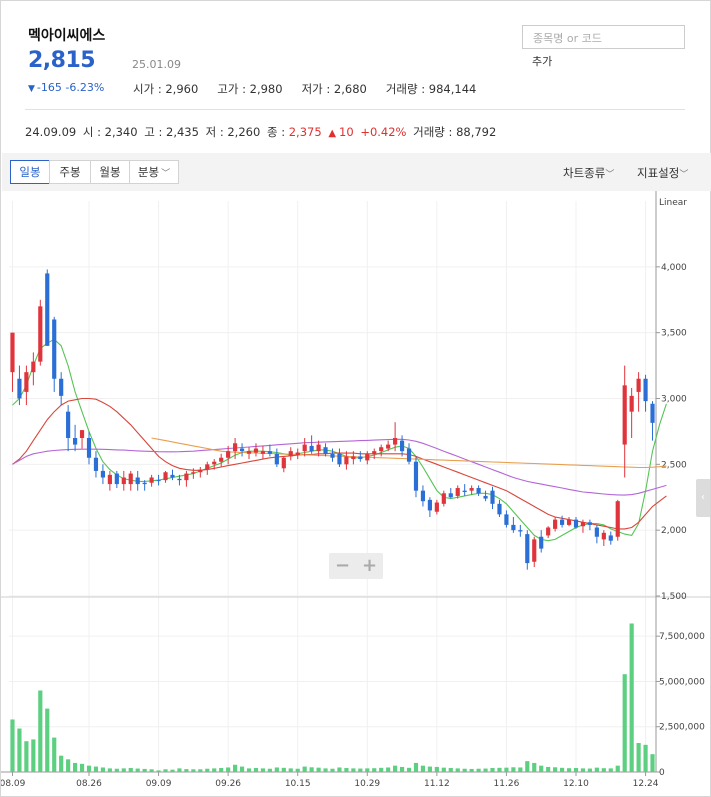 The width and height of the screenshot is (711, 797). What do you see at coordinates (156, 64) in the screenshot?
I see `price-date: 25.01.09` at bounding box center [156, 64].